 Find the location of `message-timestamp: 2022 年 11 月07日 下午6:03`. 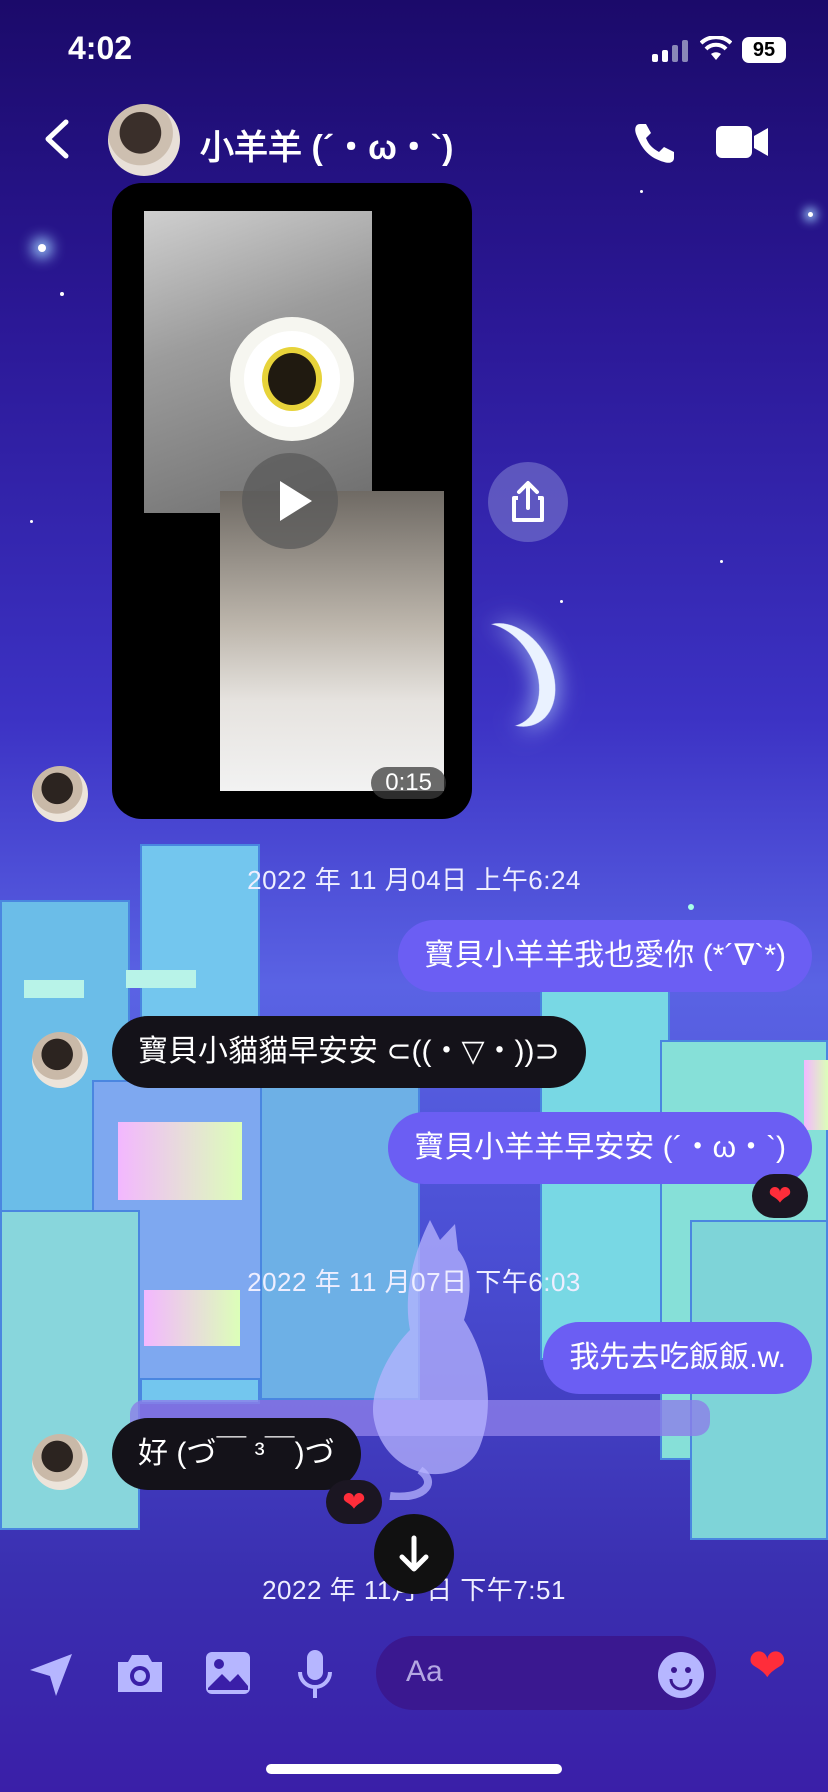

message-timestamp: 2022 年 11 月07日 下午6:03 is located at coordinates (414, 1282).